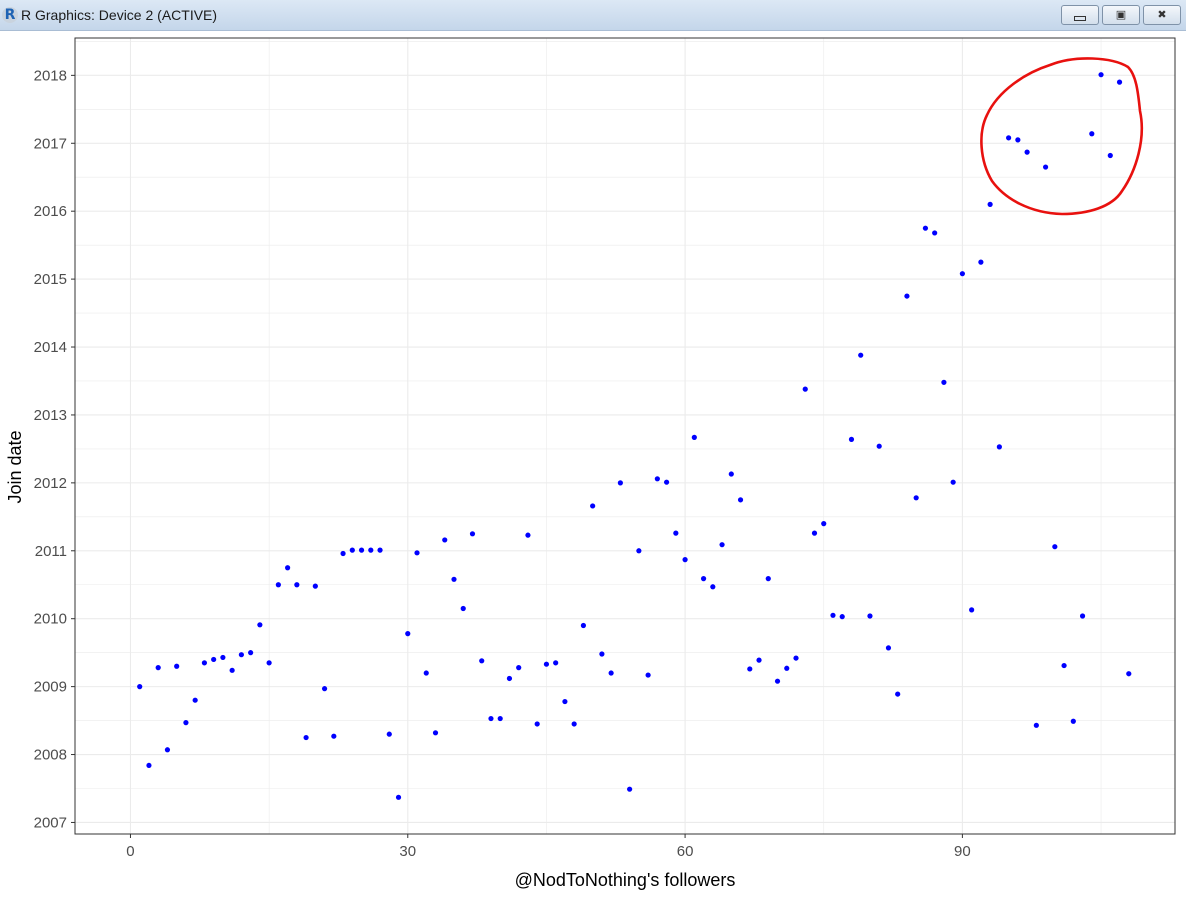 The image size is (1186, 898). Describe the element at coordinates (50, 687) in the screenshot. I see `y-tick-label: 2009` at that location.